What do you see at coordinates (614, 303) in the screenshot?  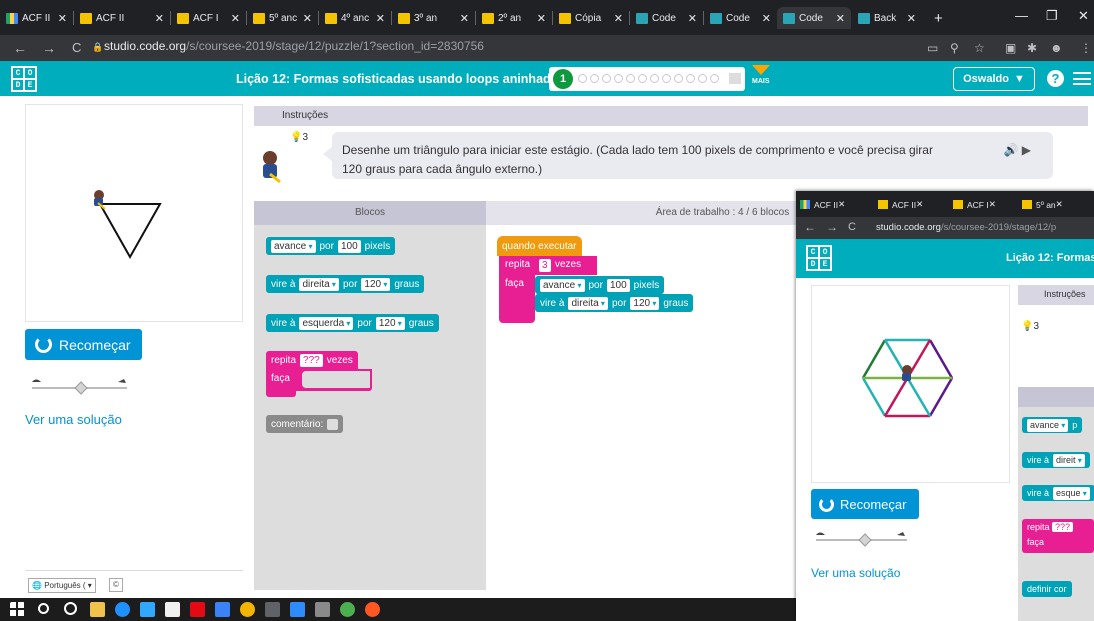 I see `program-turn-block: vire à direita por 120 graus` at bounding box center [614, 303].